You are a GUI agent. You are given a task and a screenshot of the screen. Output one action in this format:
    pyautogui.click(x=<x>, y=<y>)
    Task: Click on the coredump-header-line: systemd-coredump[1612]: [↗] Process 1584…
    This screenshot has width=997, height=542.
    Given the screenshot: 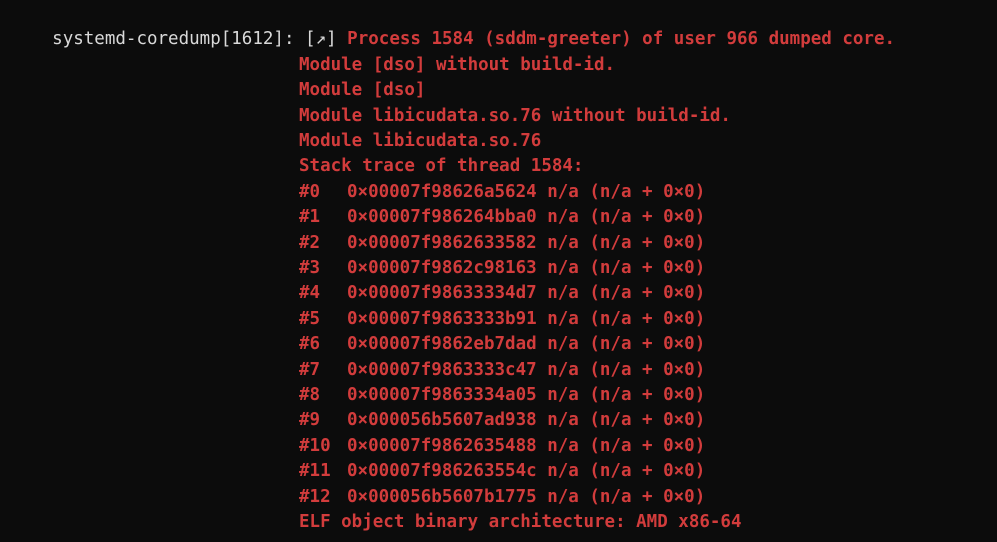 What is the action you would take?
    pyautogui.click(x=452, y=25)
    